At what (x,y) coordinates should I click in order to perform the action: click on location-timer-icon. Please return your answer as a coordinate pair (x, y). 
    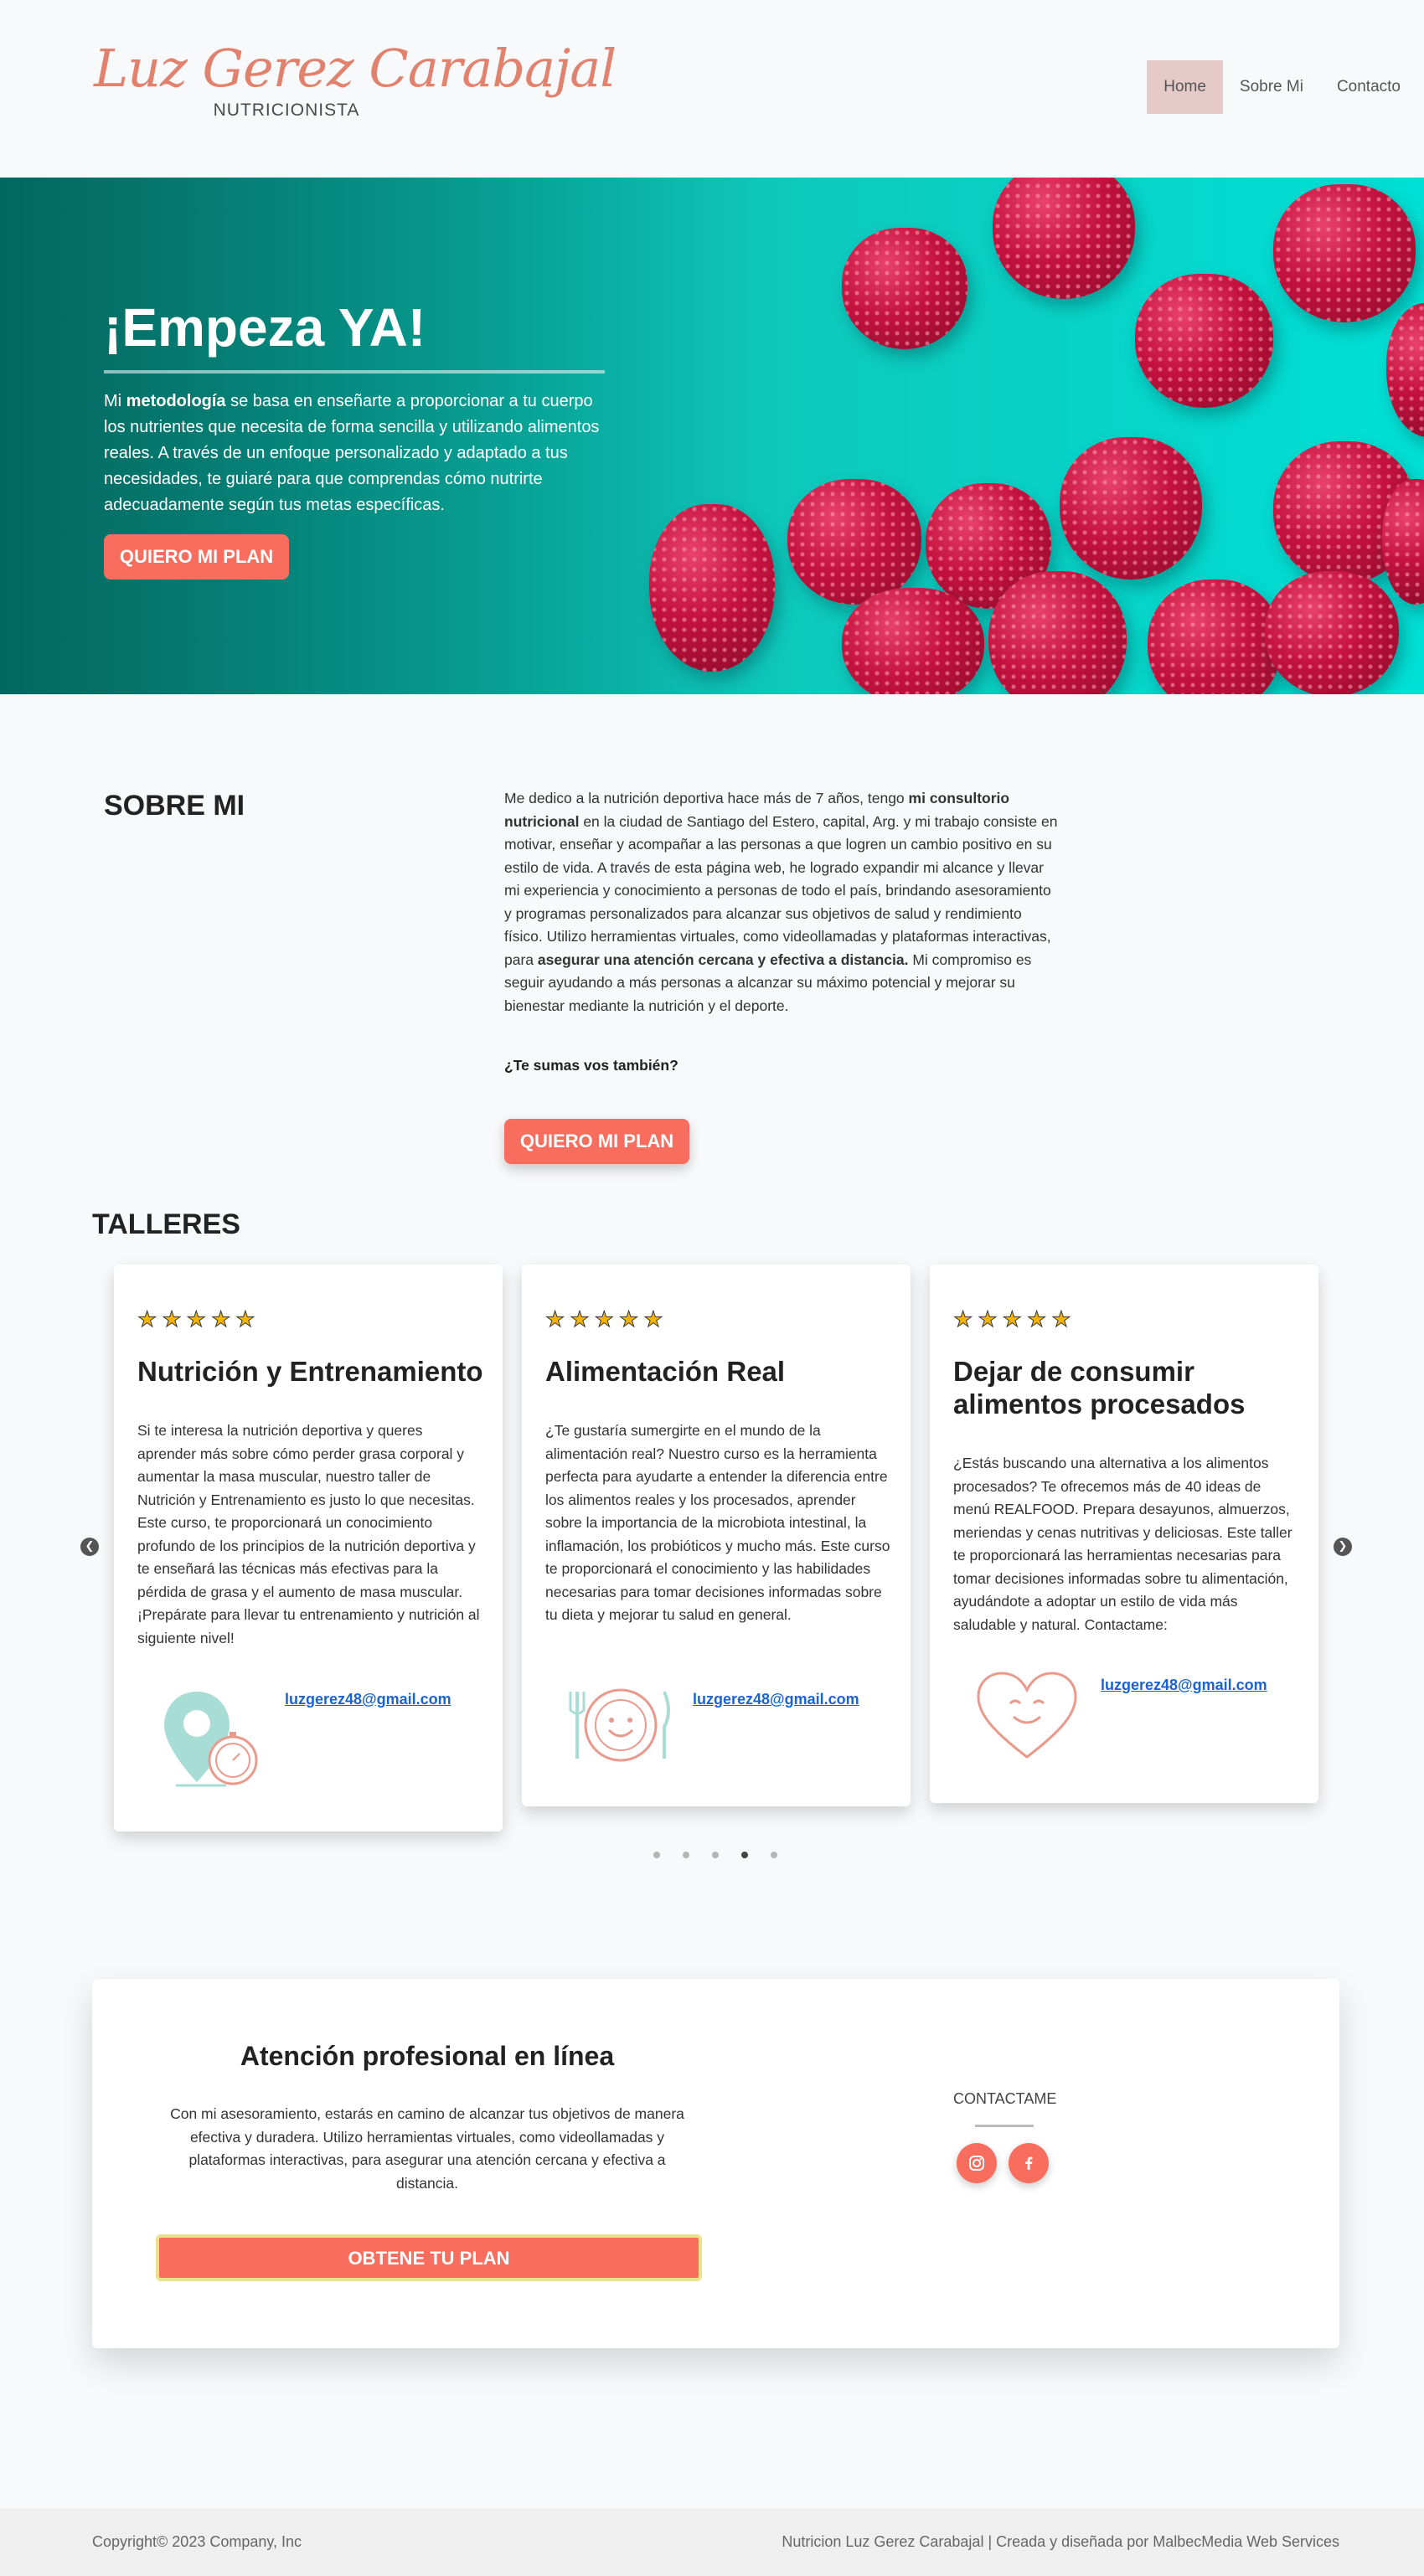
    Looking at the image, I should click on (214, 1739).